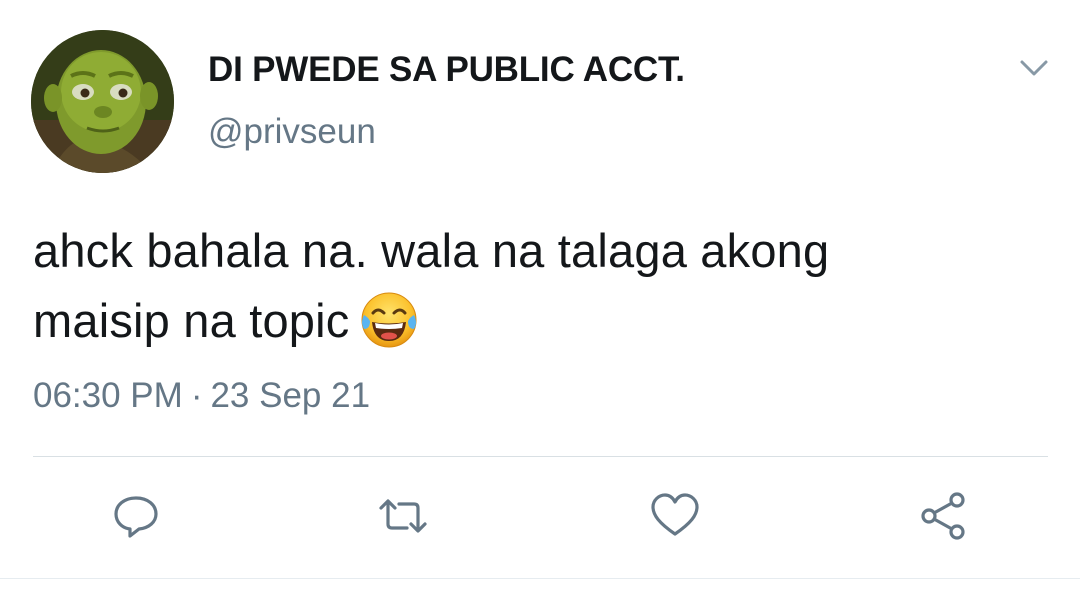  I want to click on retweet-button, so click(403, 516).